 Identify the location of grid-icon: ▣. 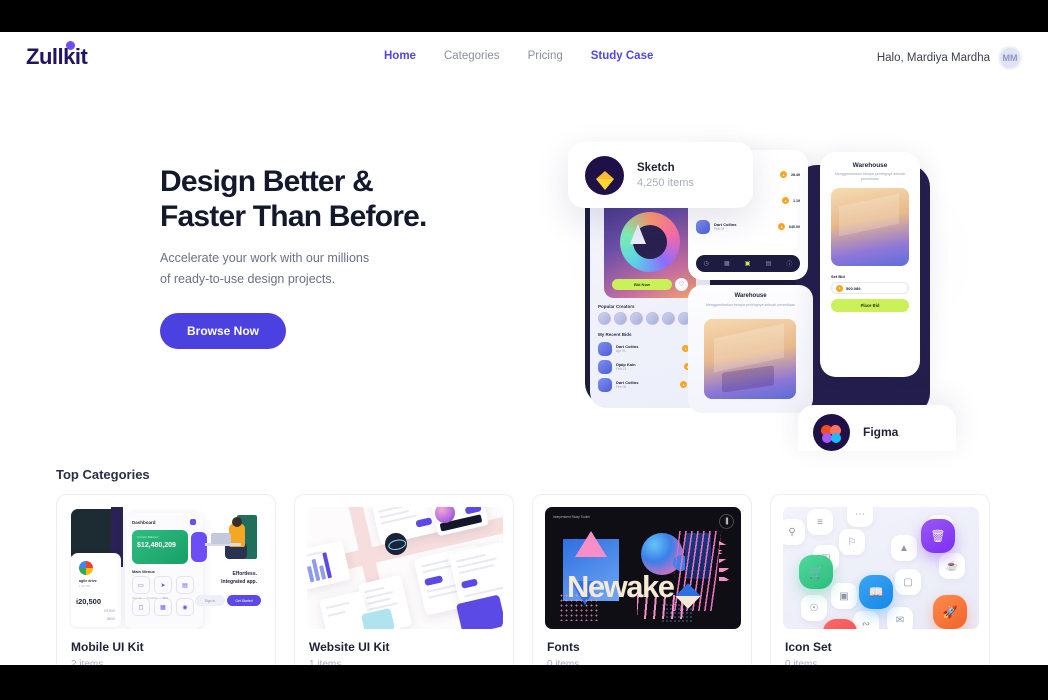
(747, 264).